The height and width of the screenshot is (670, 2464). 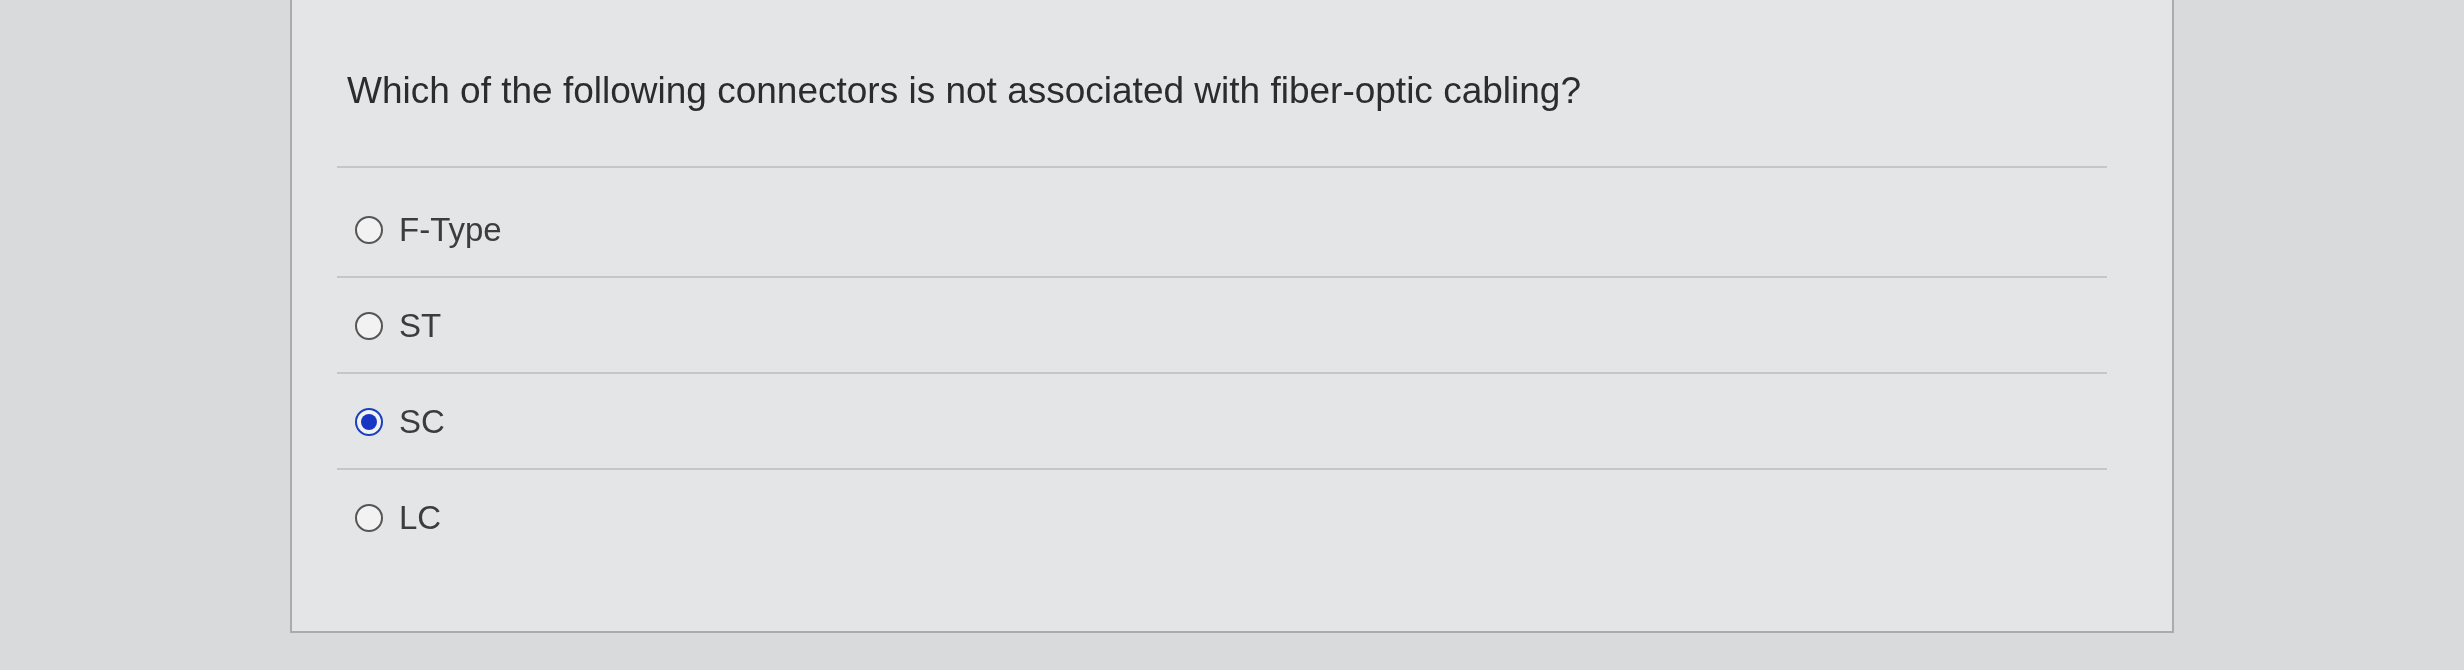 What do you see at coordinates (420, 518) in the screenshot?
I see `option-label: LC` at bounding box center [420, 518].